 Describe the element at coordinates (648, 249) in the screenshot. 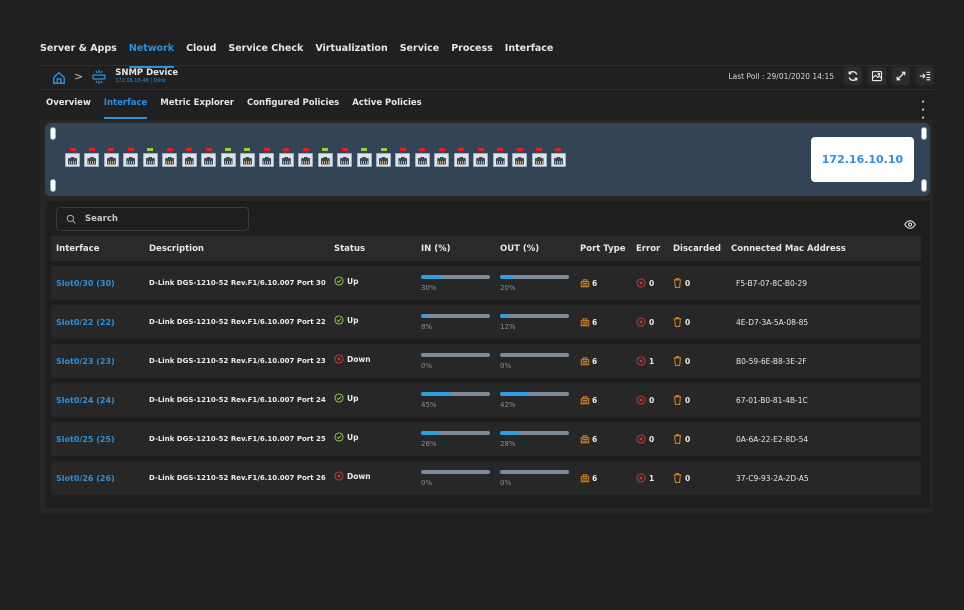

I see `col-error: Error` at that location.